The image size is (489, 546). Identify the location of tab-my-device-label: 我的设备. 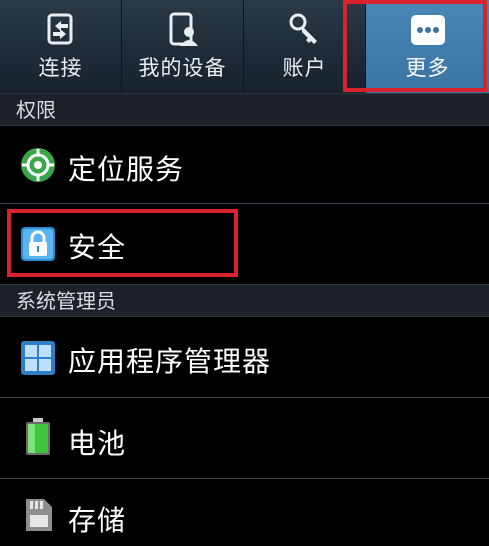
(182, 68).